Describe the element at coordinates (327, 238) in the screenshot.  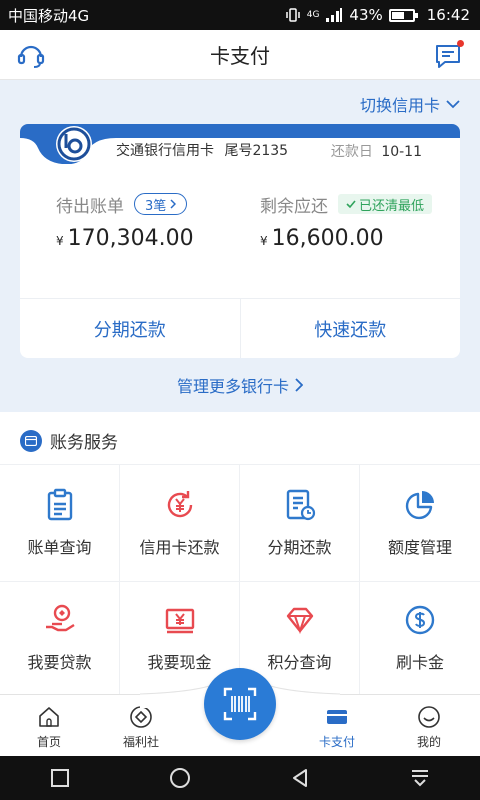
I see `remaining-amount-value: 16,600.00` at that location.